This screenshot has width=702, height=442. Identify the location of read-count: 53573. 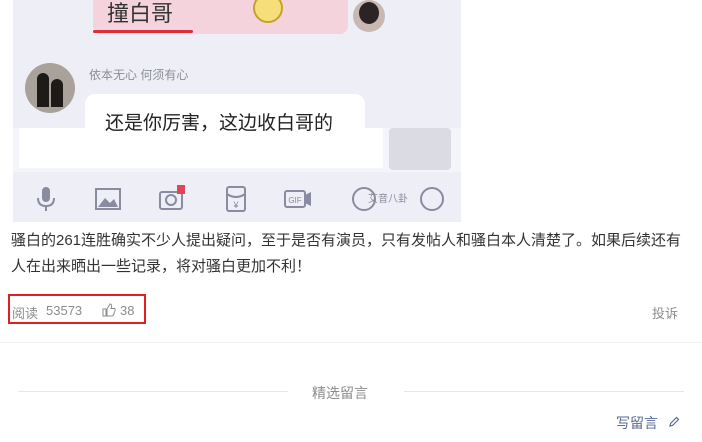
(64, 310).